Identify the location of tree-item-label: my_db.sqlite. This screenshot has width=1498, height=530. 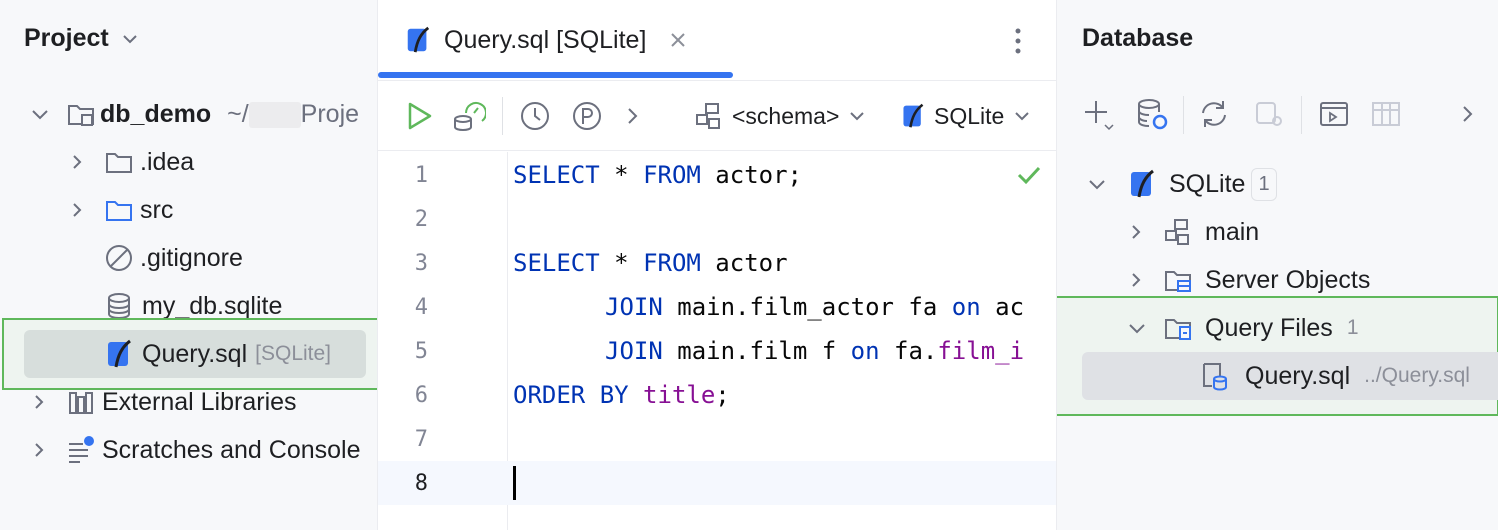
(212, 305).